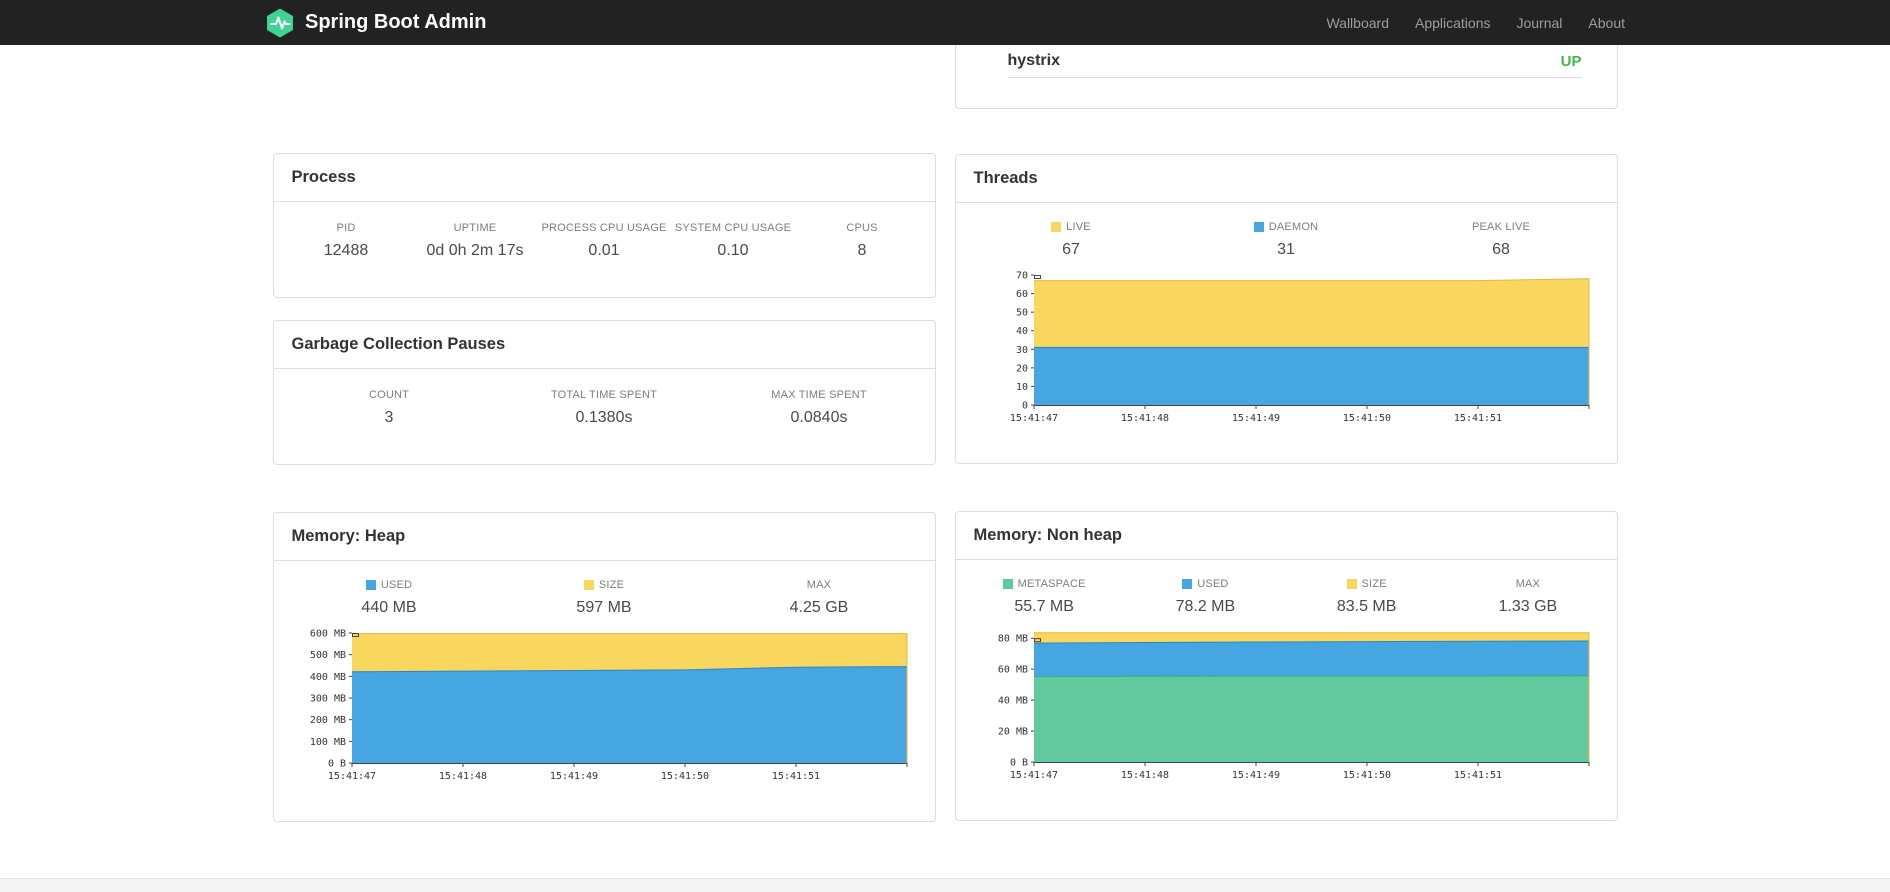 The width and height of the screenshot is (1890, 892). Describe the element at coordinates (1501, 240) in the screenshot. I see `legend-peak-live: PEAK LIVE 68` at that location.